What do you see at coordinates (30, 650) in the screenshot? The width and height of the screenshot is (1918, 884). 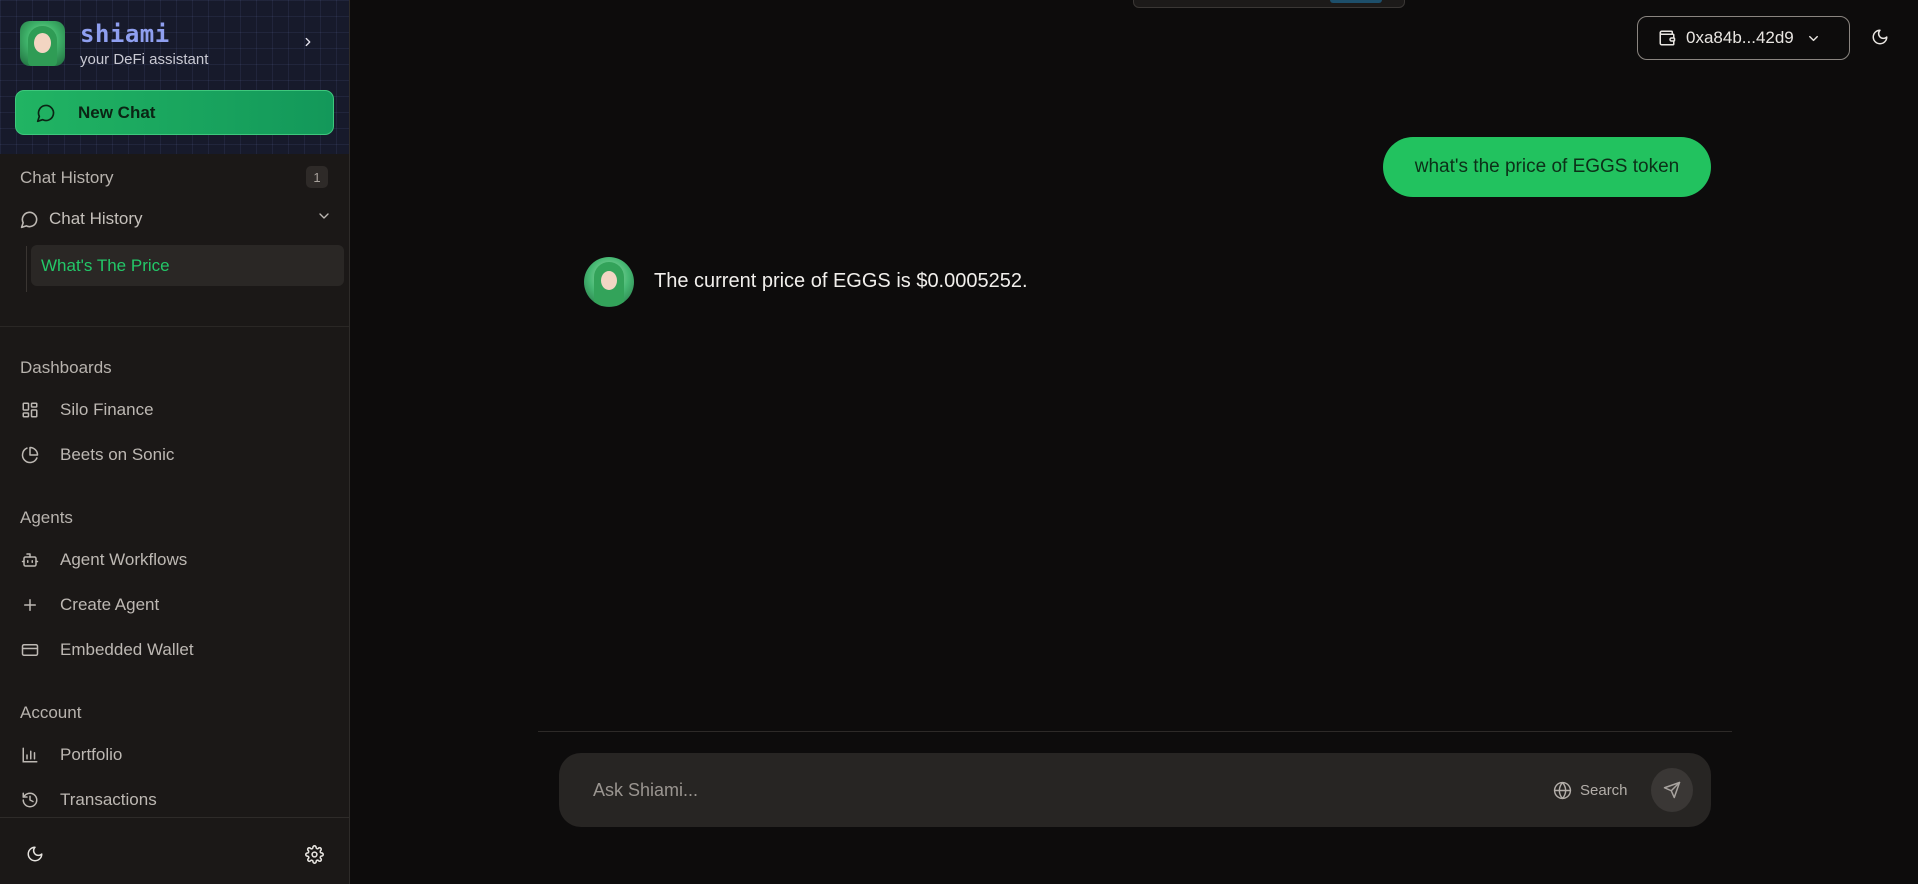 I see `credit-card-icon` at bounding box center [30, 650].